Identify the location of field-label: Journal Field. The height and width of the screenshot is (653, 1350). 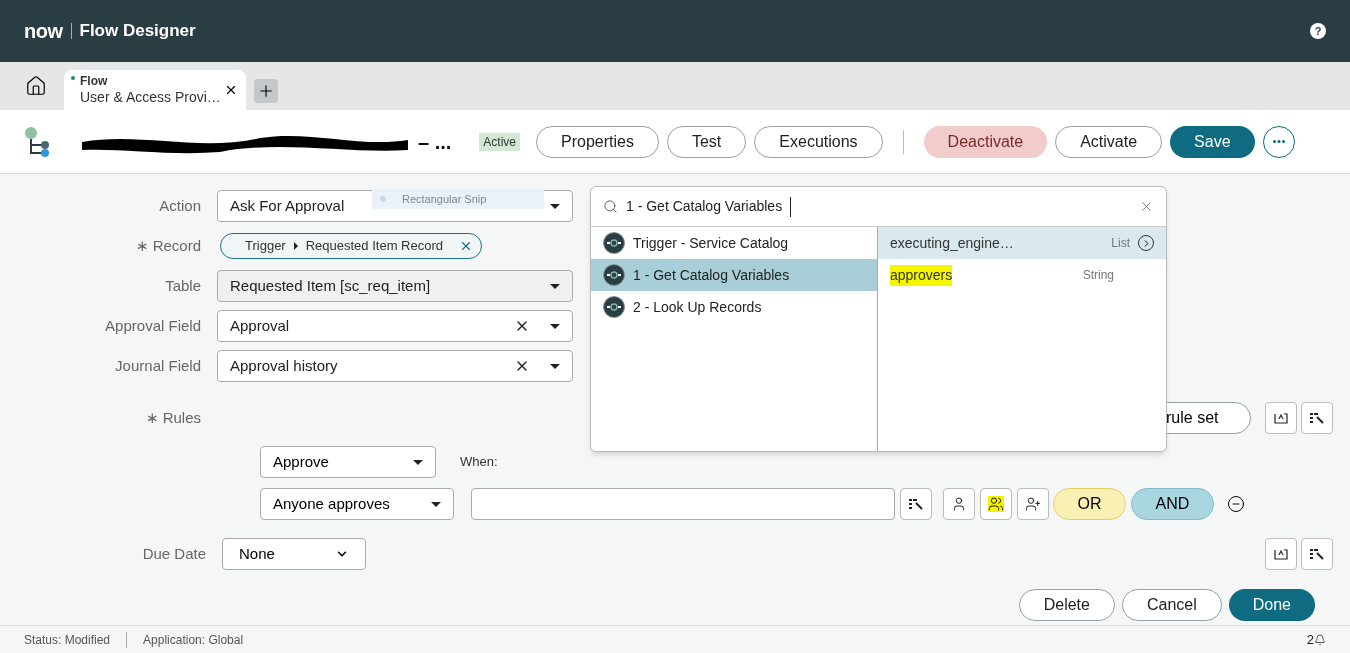
(158, 365).